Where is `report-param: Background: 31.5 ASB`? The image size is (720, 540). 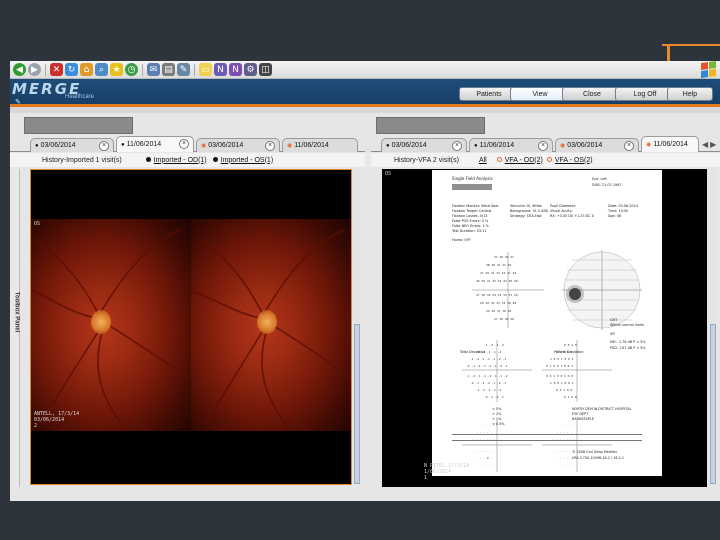
report-param: Background: 31.5 ASB is located at coordinates (529, 211).